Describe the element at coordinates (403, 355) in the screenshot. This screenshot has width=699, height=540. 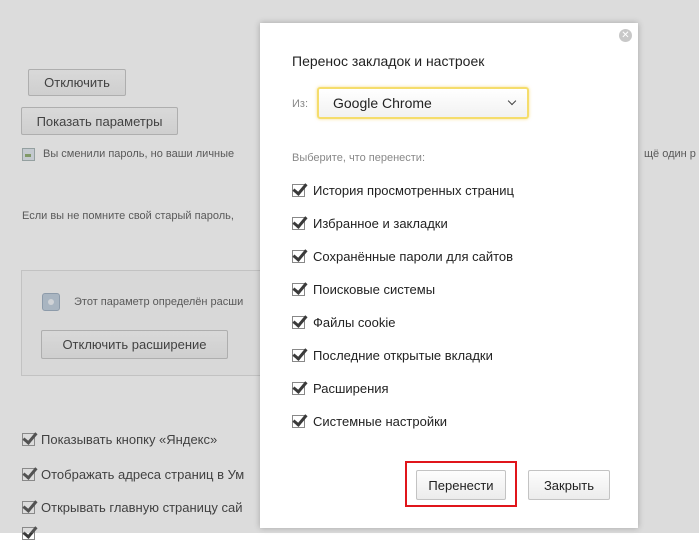
I see `option-label: Последние открытые вкладки` at that location.